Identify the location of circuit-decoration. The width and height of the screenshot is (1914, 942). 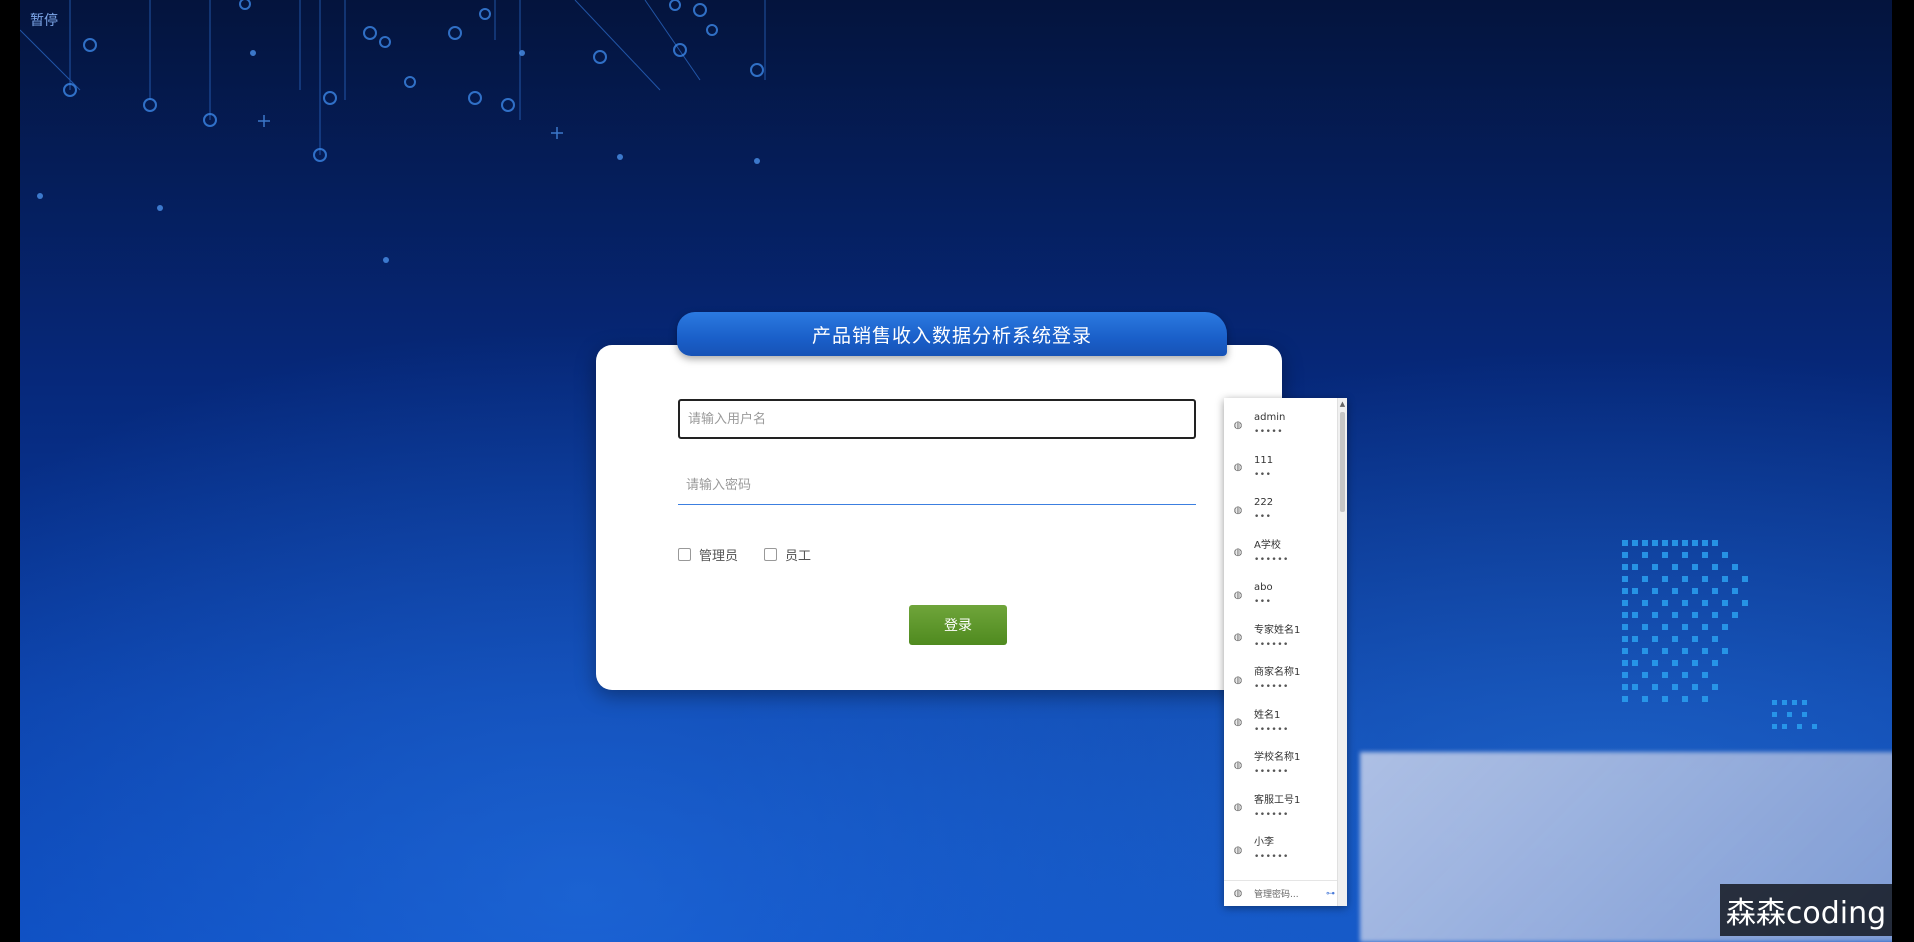
(393, 131).